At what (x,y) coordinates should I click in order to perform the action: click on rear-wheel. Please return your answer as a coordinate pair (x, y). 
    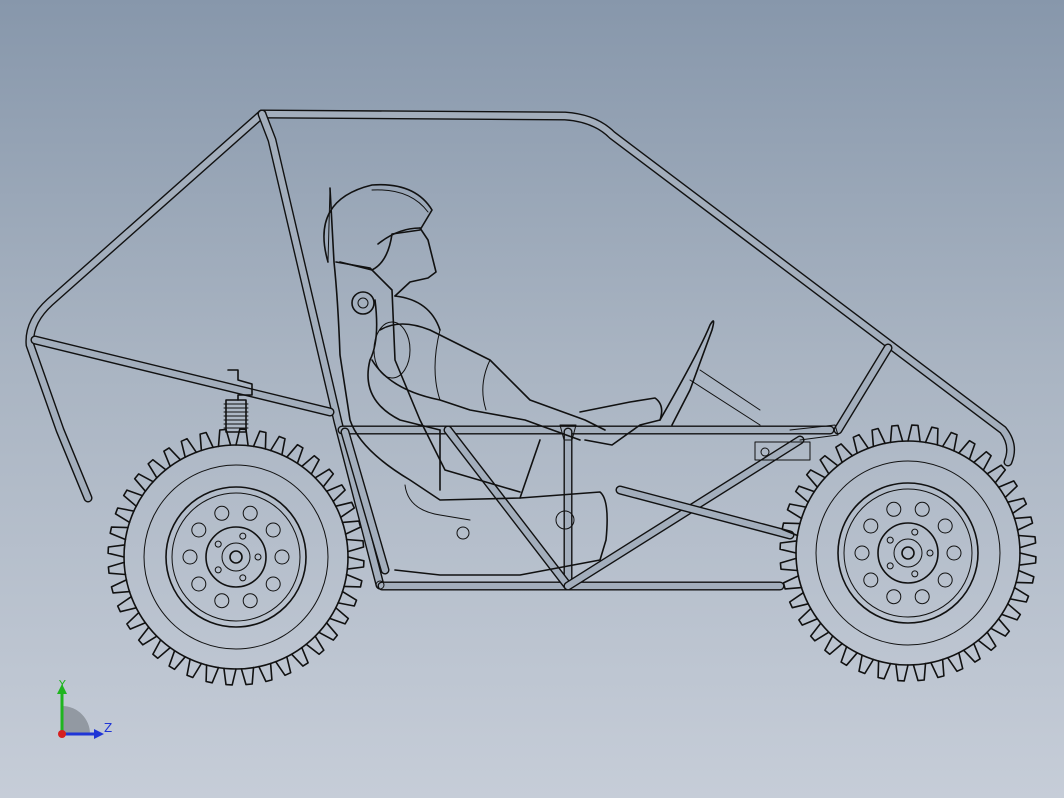
    Looking at the image, I should click on (236, 557).